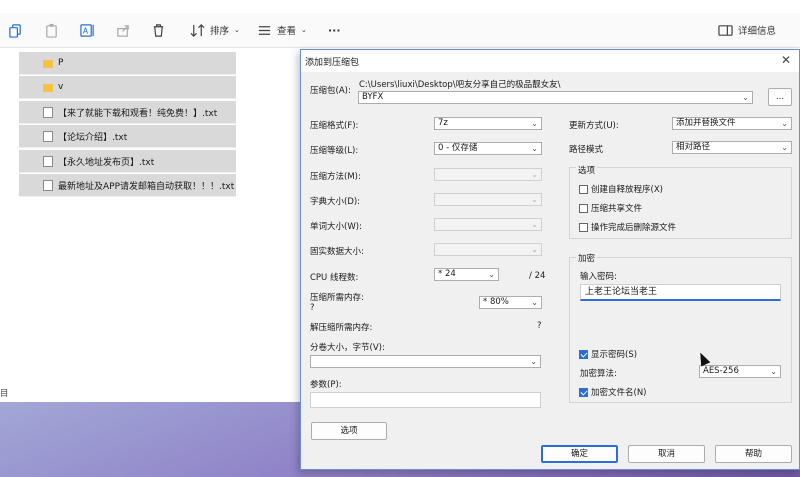 This screenshot has width=800, height=477. Describe the element at coordinates (619, 393) in the screenshot. I see `encrypt-names-label: 加密文件名(N)` at that location.